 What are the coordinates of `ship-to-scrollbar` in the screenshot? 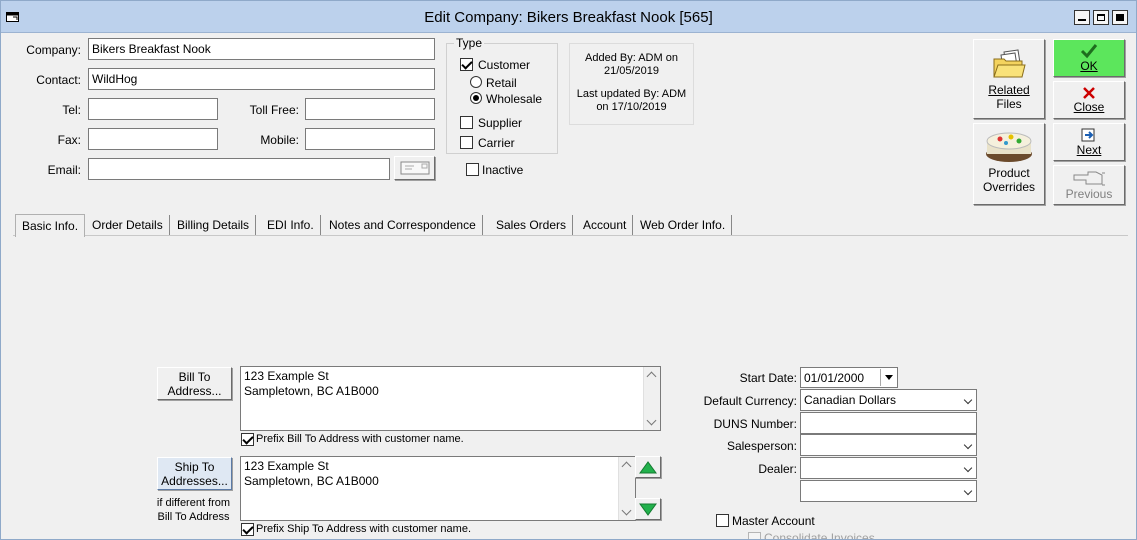 It's located at (626, 488).